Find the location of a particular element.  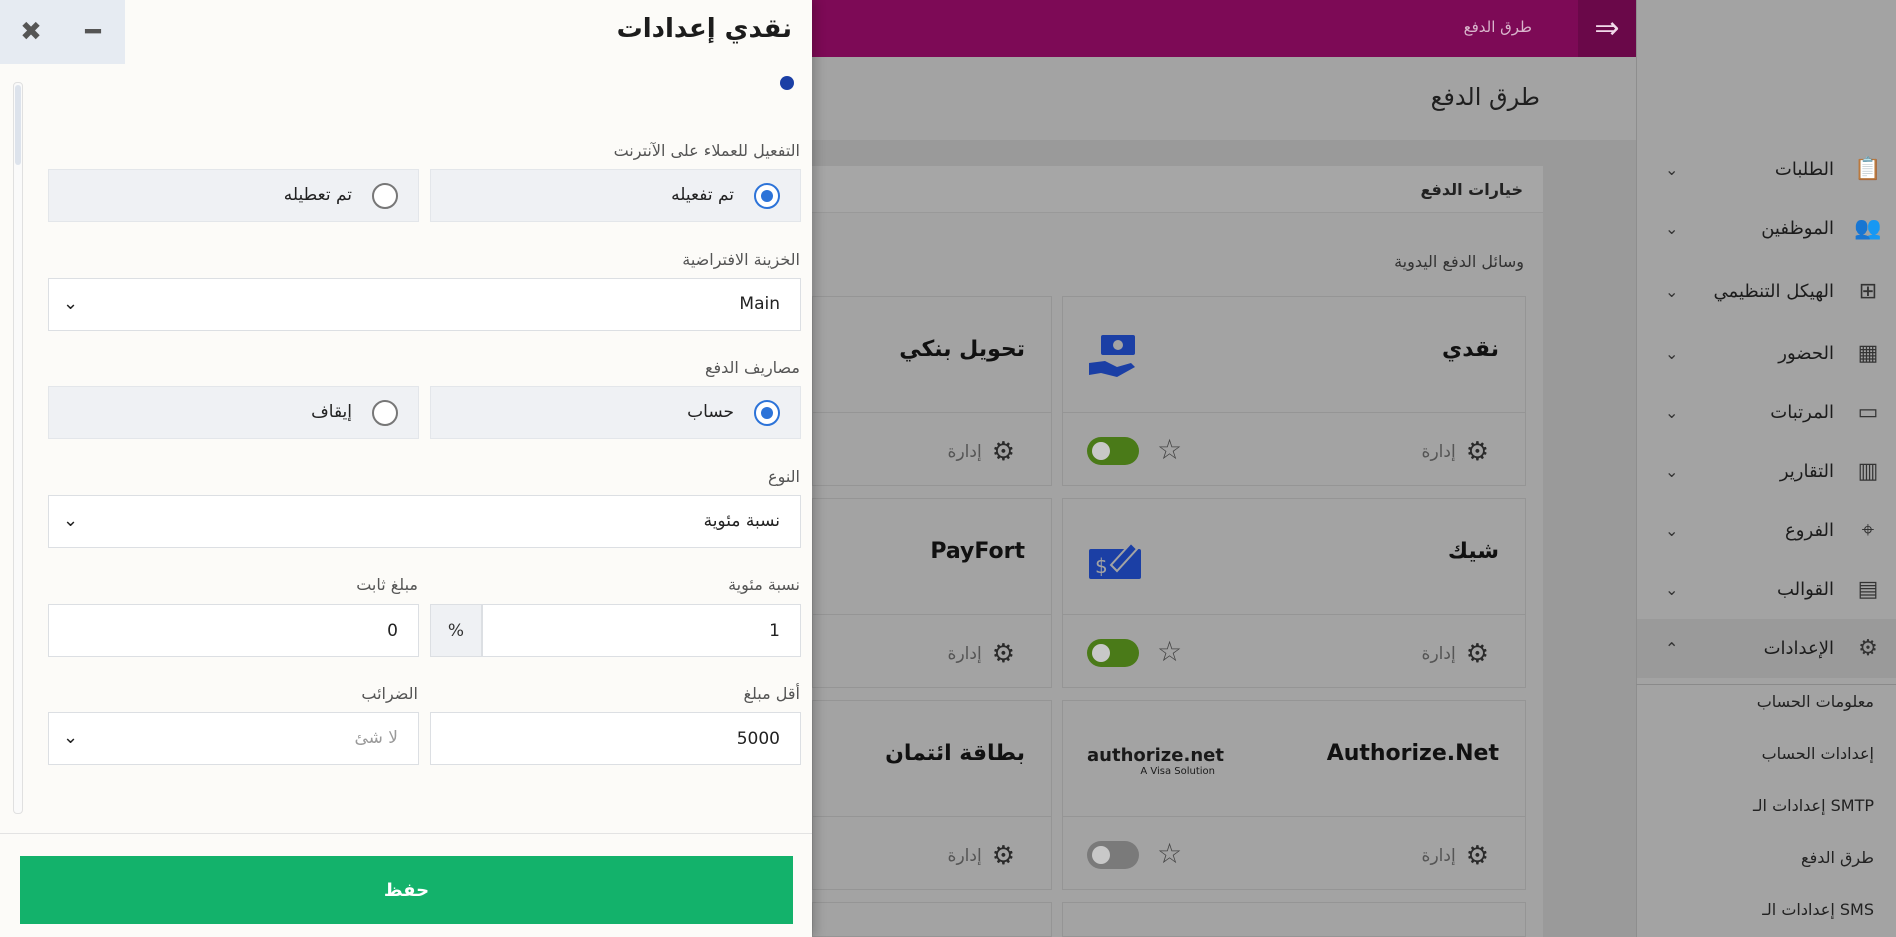

clipboard-icon: 📋 is located at coordinates (1868, 169).